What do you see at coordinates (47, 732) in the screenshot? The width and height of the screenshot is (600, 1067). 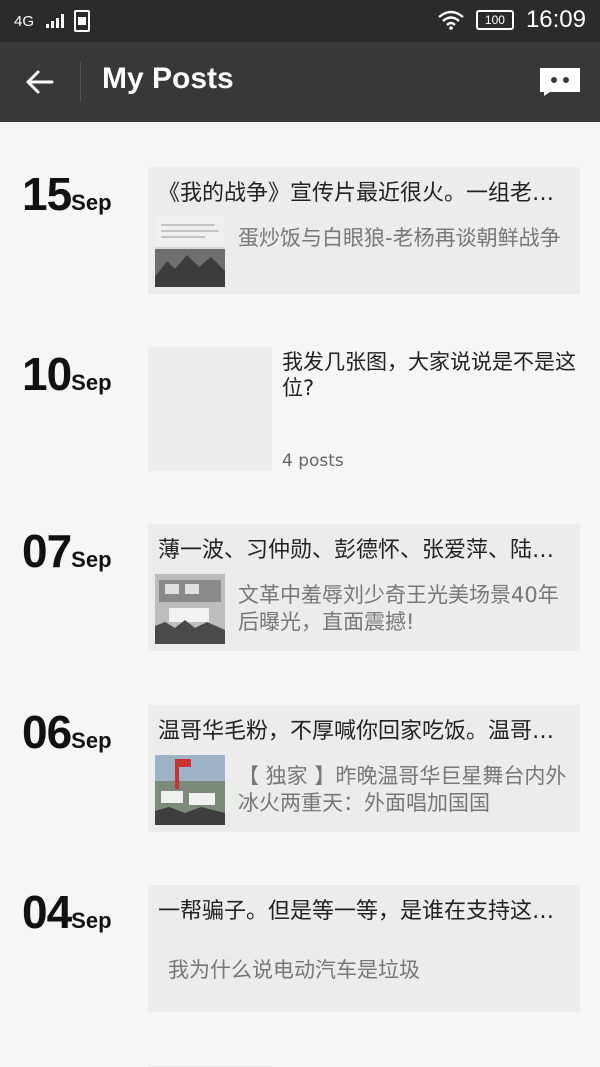 I see `post-day: 06` at bounding box center [47, 732].